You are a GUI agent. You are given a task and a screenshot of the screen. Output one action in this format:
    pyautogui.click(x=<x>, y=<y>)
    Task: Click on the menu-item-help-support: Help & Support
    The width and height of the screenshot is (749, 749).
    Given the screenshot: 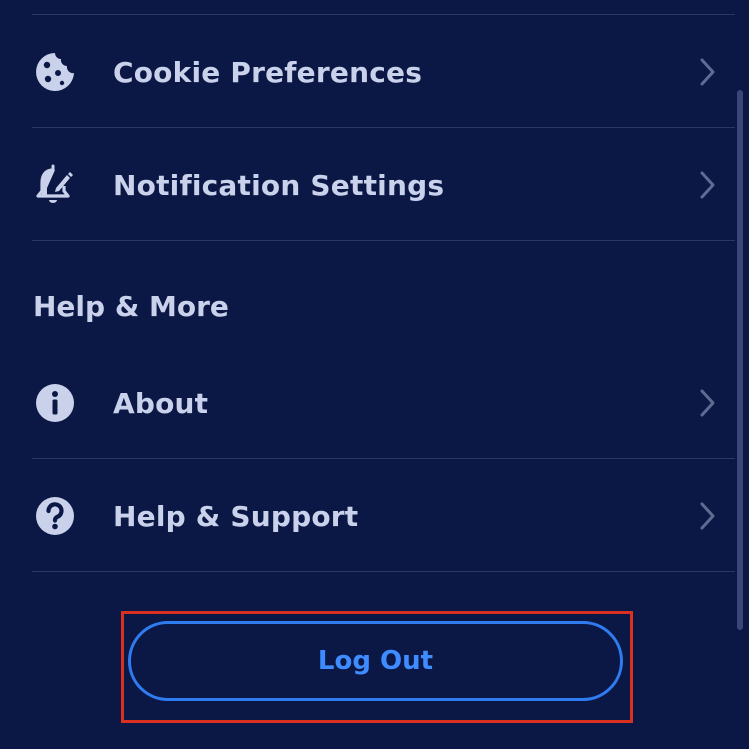 What is the action you would take?
    pyautogui.click(x=367, y=516)
    